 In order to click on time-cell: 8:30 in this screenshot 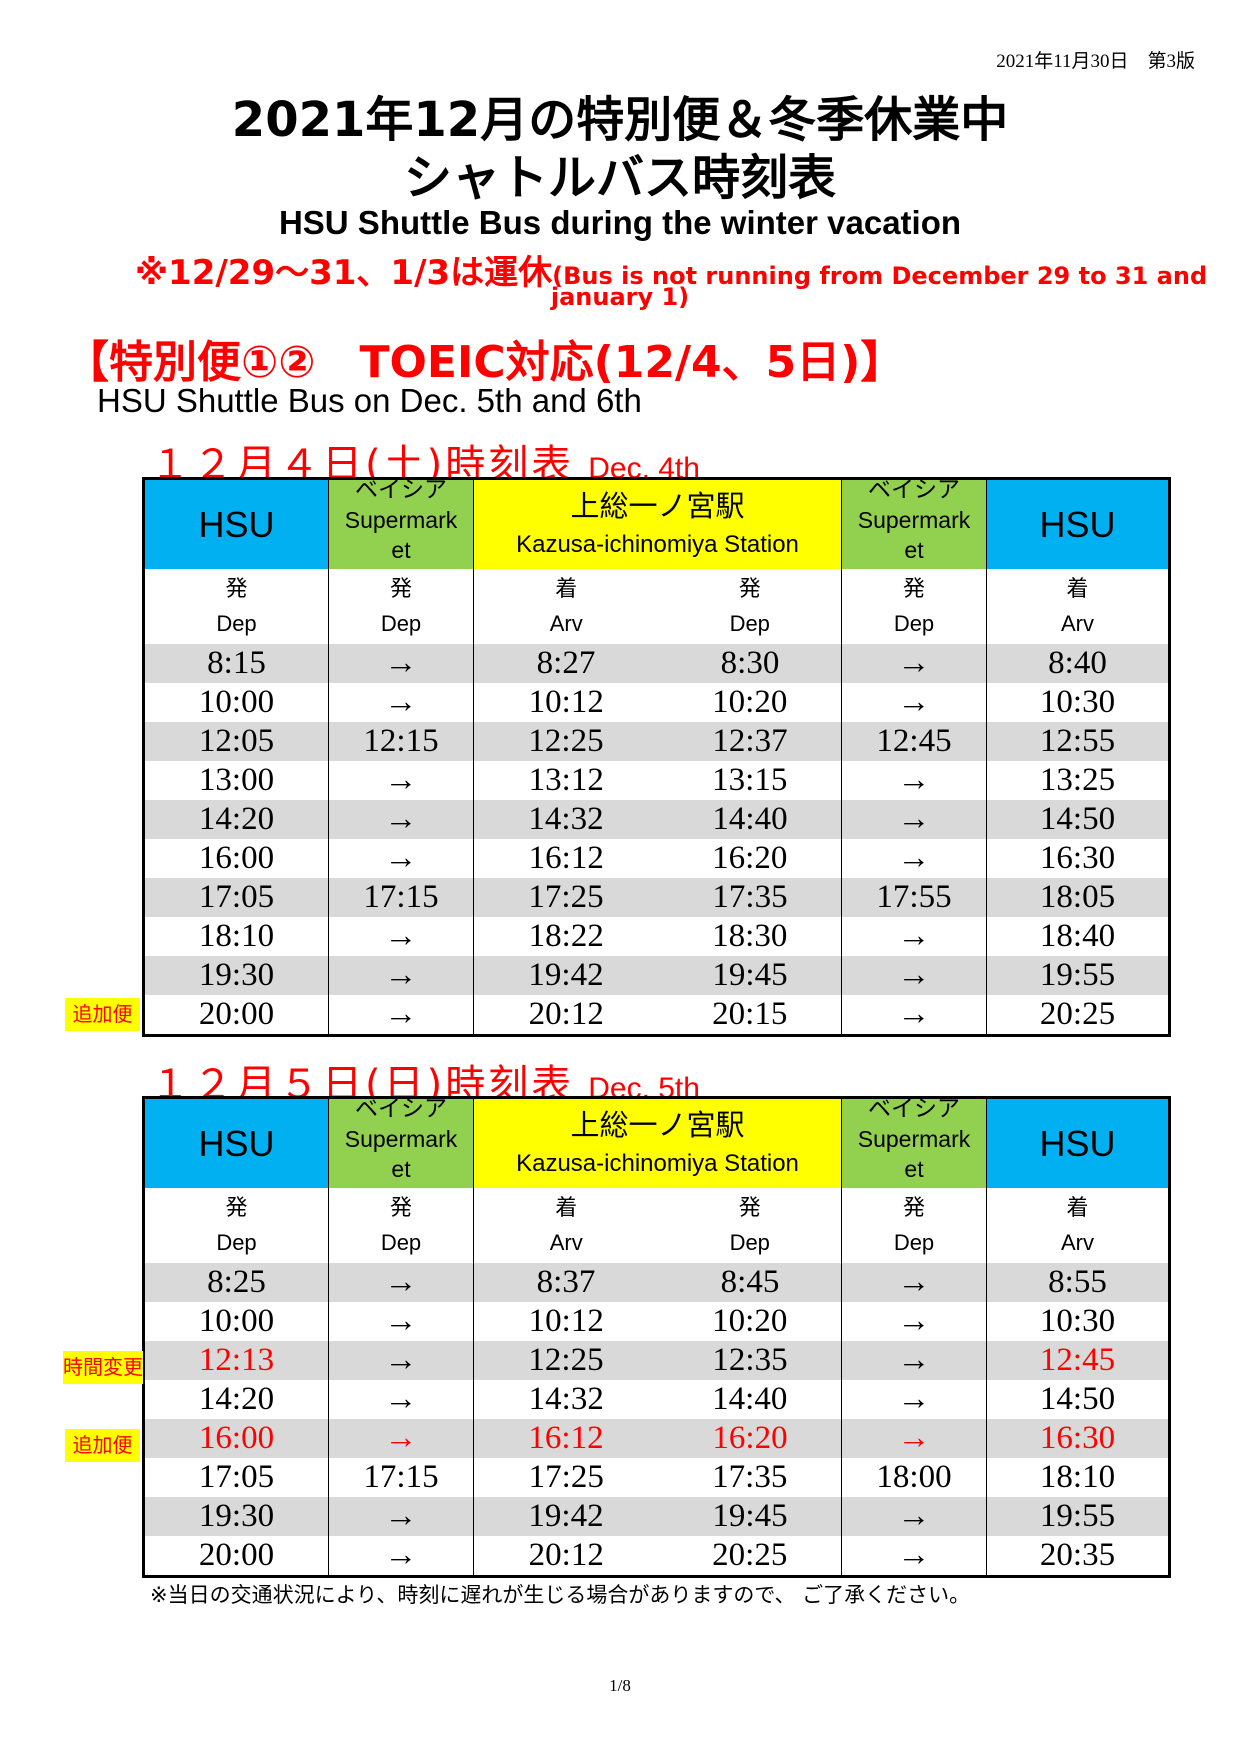, I will do `click(750, 663)`.